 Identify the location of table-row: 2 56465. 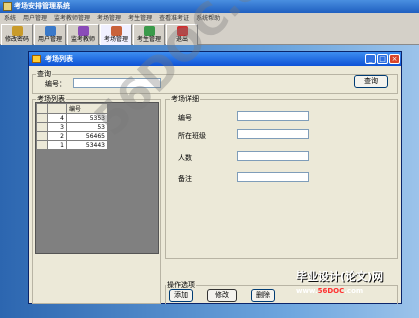
(72, 136).